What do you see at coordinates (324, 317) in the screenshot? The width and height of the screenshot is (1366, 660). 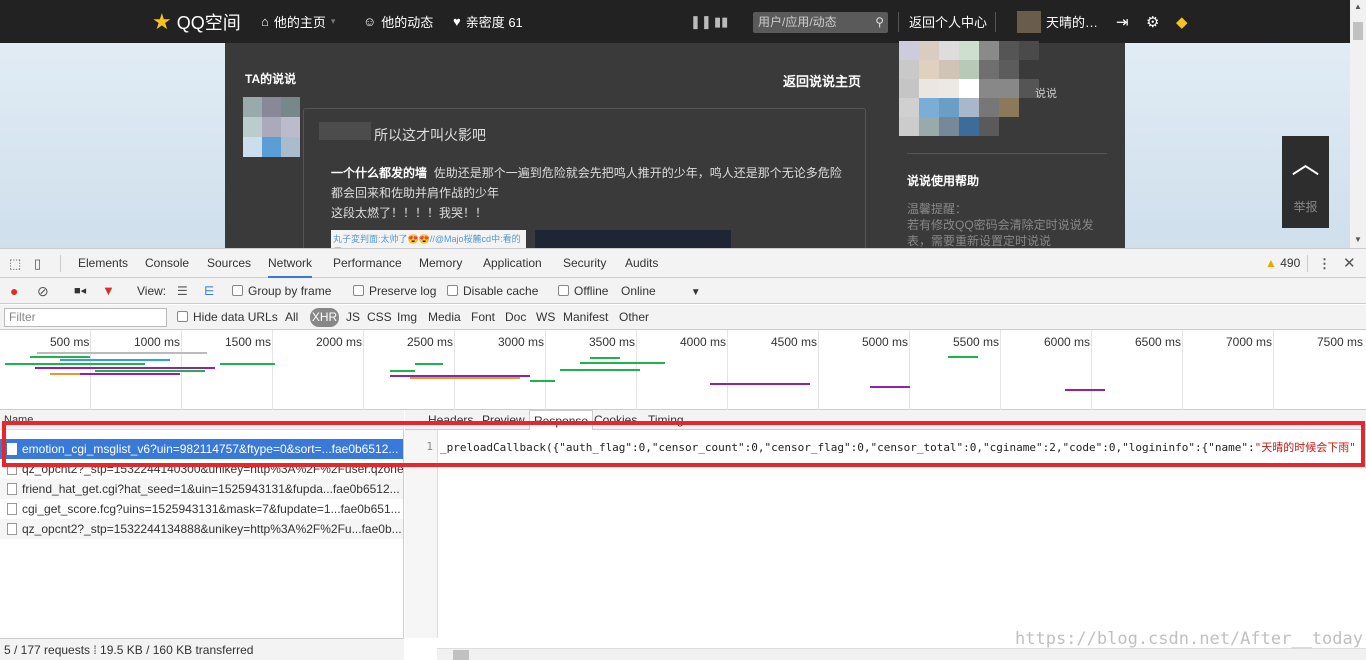 I see `filter-xhr: XHR` at bounding box center [324, 317].